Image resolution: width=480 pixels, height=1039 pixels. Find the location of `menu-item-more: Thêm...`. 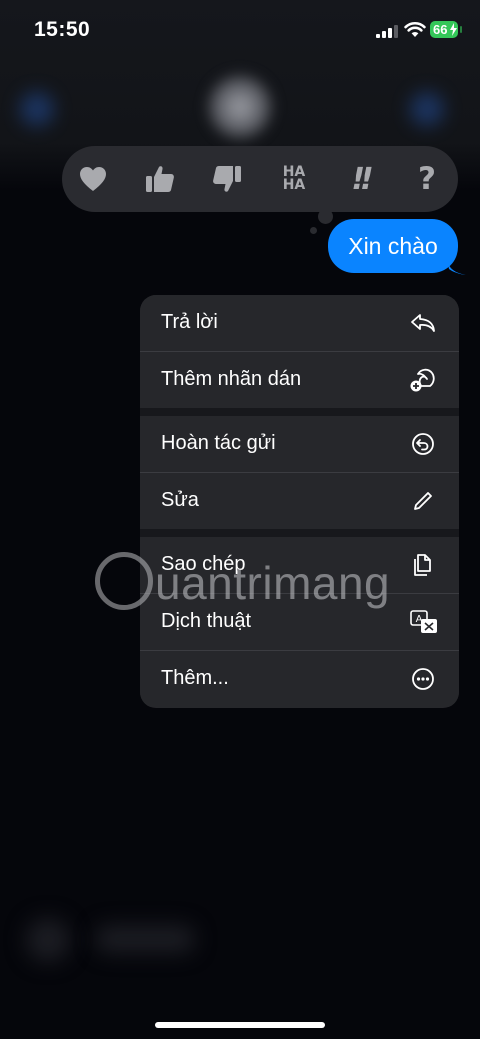

menu-item-more: Thêm... is located at coordinates (299, 679).